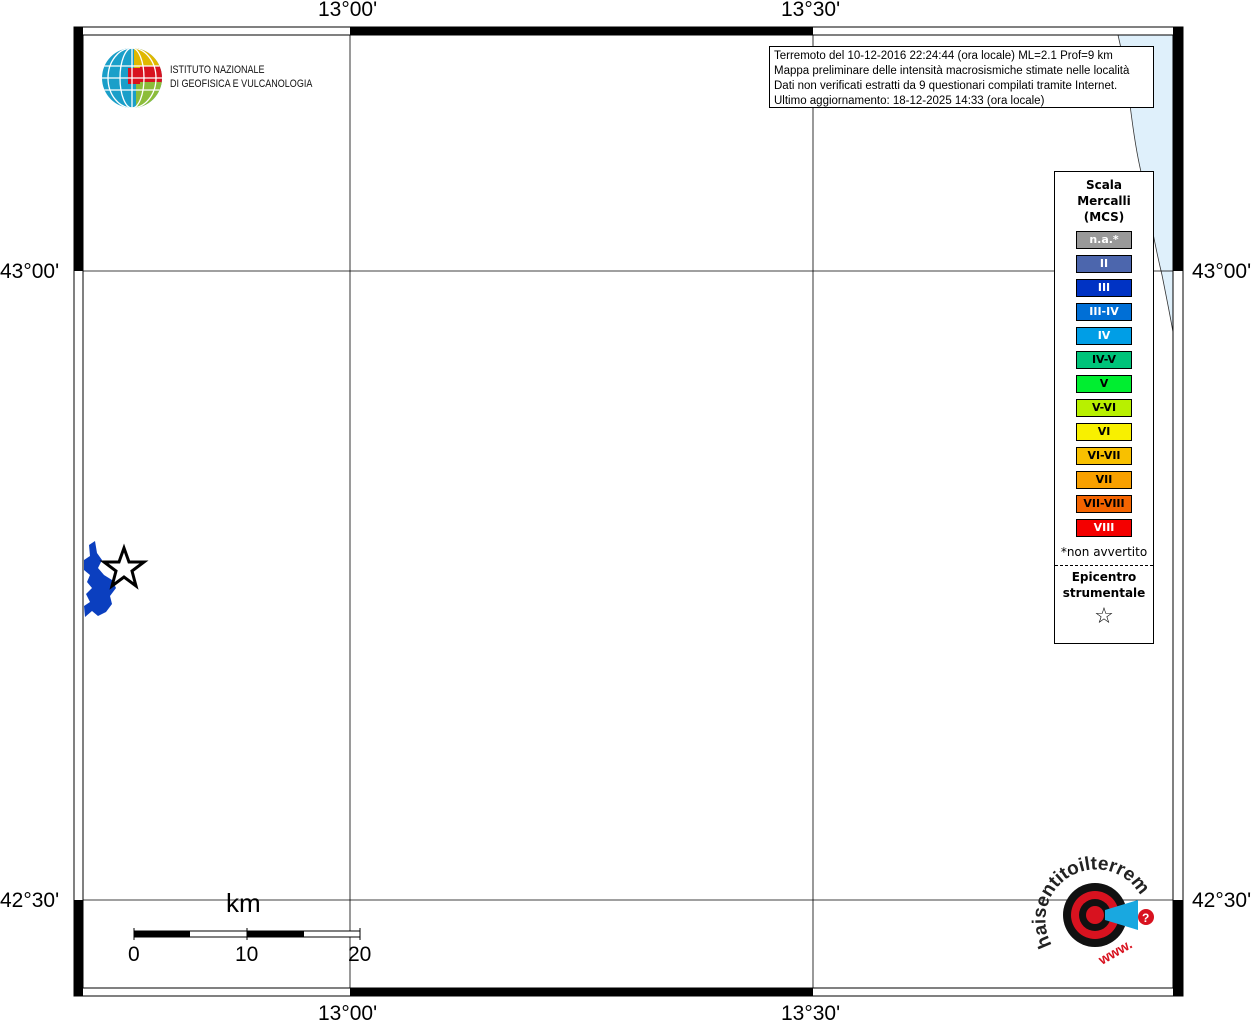 The height and width of the screenshot is (1026, 1256). Describe the element at coordinates (1104, 565) in the screenshot. I see `legend-separator` at that location.